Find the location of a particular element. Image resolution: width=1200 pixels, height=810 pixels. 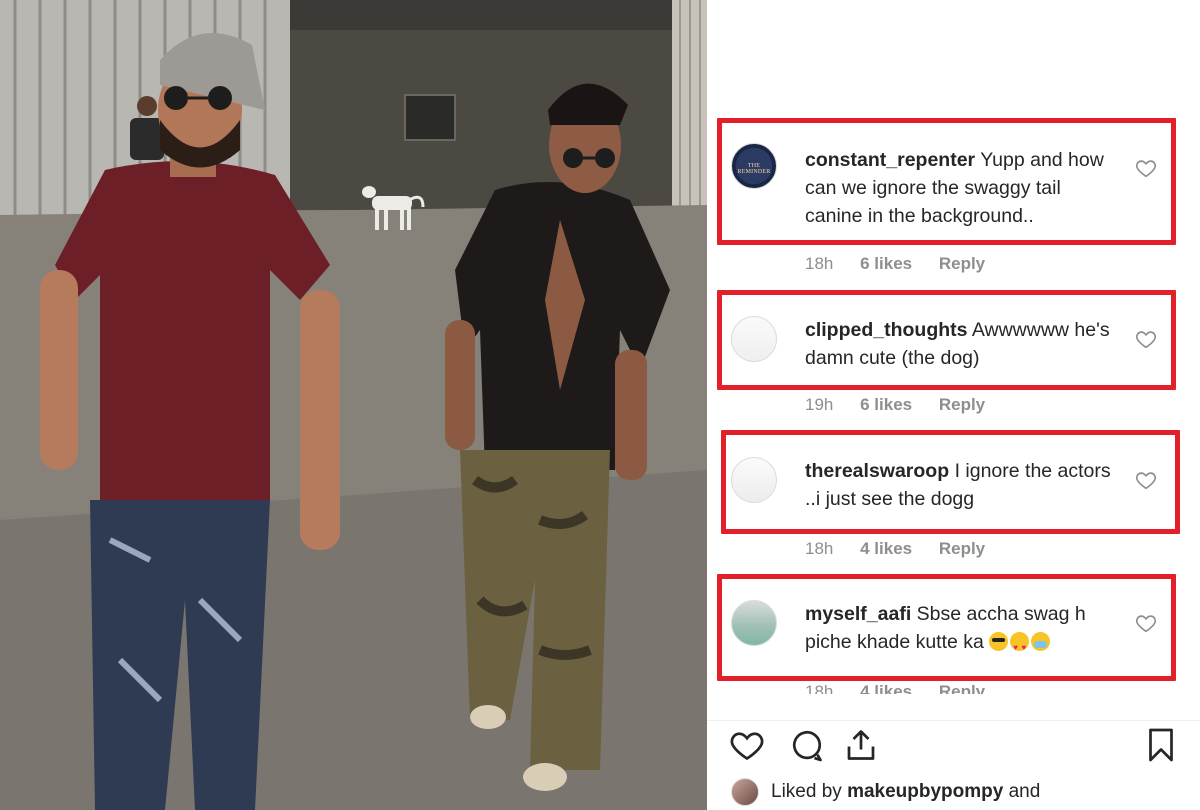

post-action-bar is located at coordinates (953, 744).